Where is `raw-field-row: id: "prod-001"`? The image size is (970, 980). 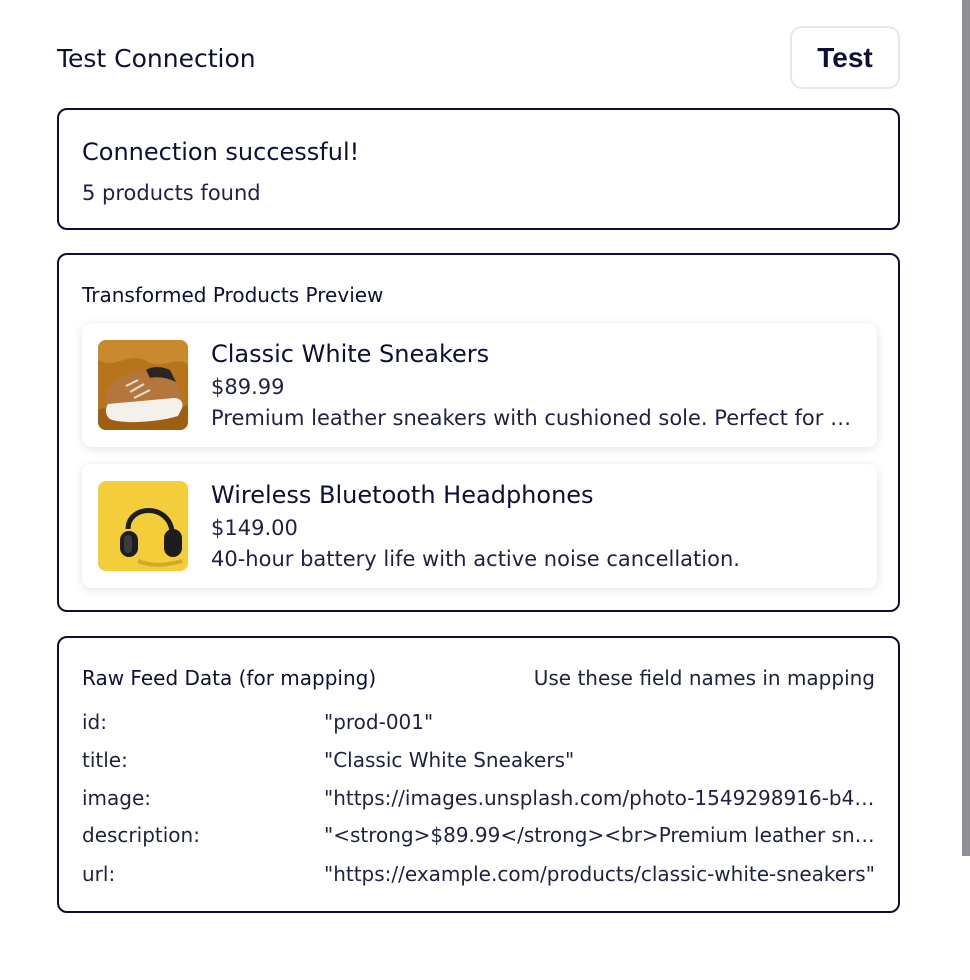
raw-field-row: id: "prod-001" is located at coordinates (479, 724).